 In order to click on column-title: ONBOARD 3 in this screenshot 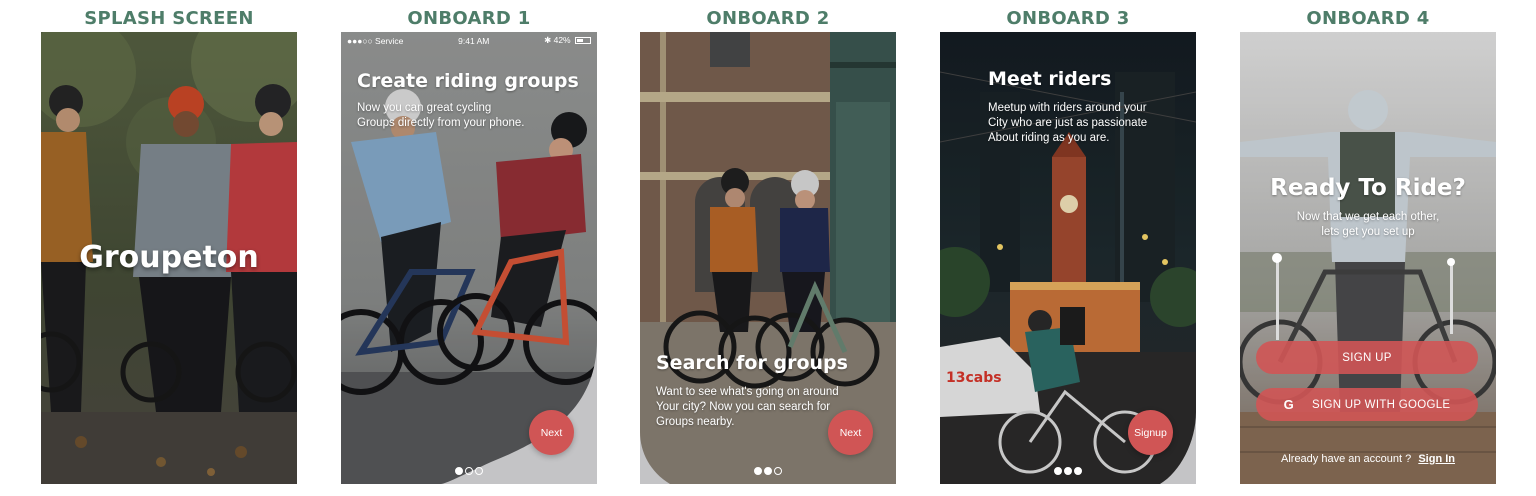, I will do `click(1068, 18)`.